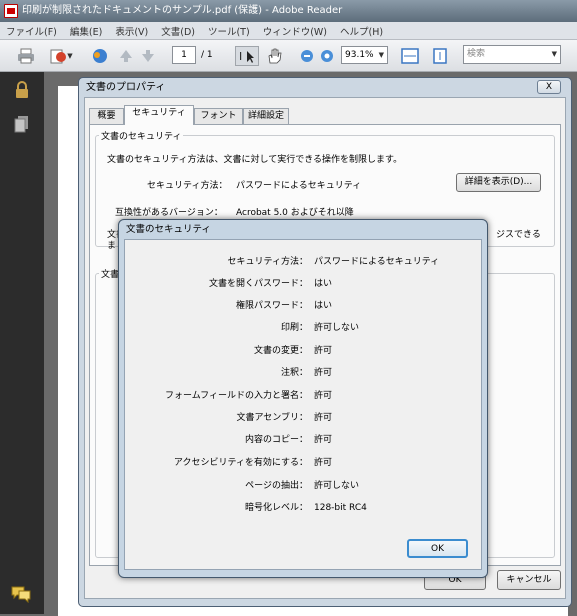  Describe the element at coordinates (437, 548) in the screenshot. I see `dialog-ok-button: OK` at that location.